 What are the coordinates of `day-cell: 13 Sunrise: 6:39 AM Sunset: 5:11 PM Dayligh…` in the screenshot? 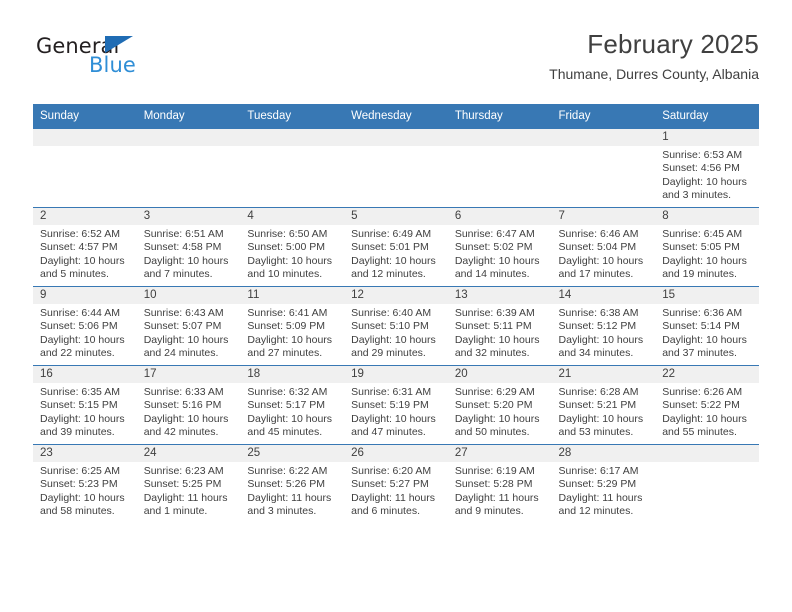 It's located at (499, 326).